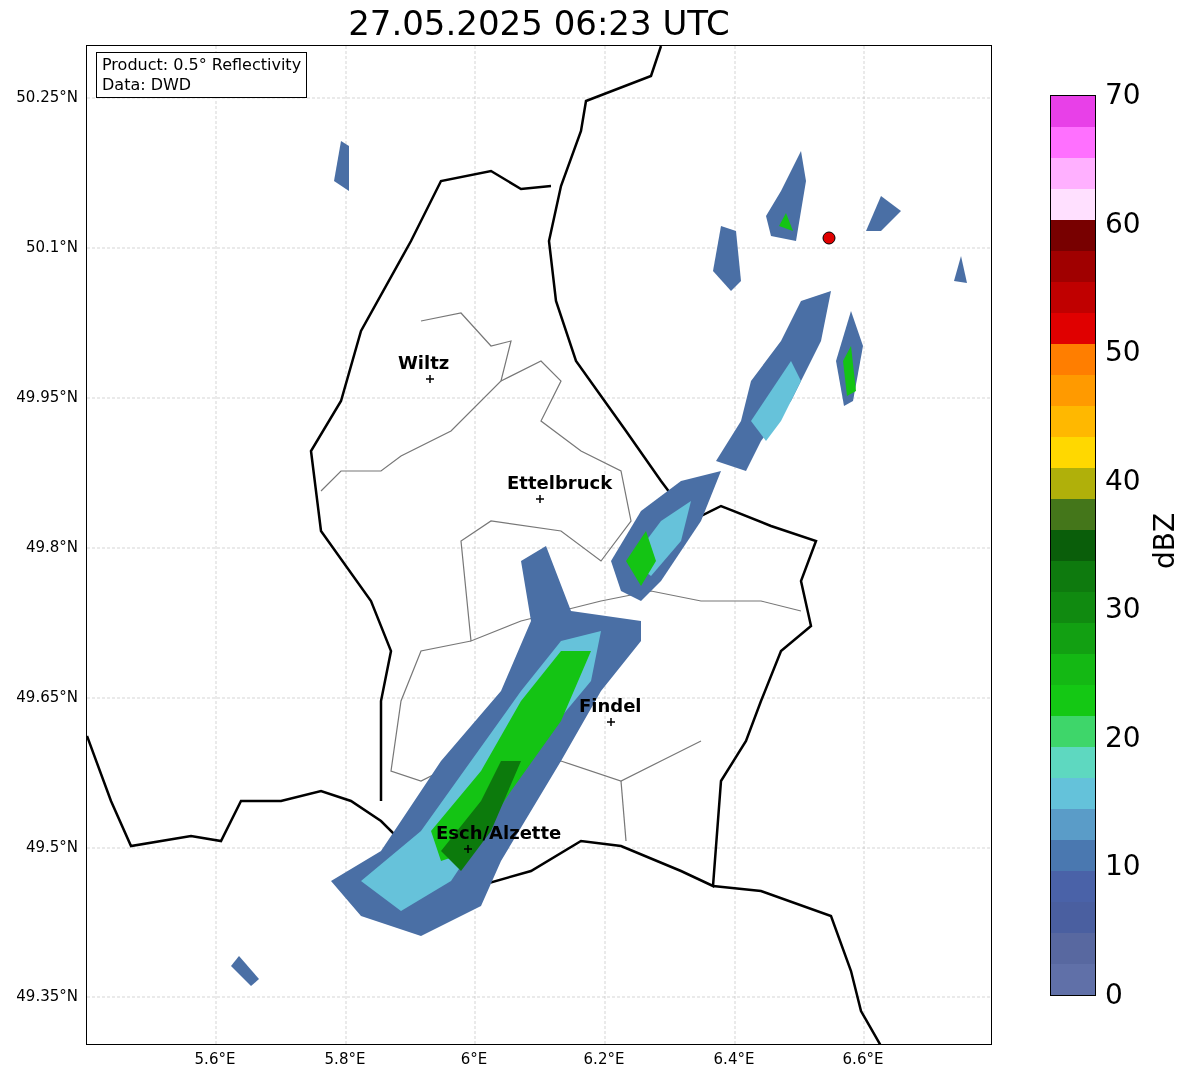 The height and width of the screenshot is (1081, 1184). What do you see at coordinates (560, 483) in the screenshot?
I see `city-label: Ettelbruck` at bounding box center [560, 483].